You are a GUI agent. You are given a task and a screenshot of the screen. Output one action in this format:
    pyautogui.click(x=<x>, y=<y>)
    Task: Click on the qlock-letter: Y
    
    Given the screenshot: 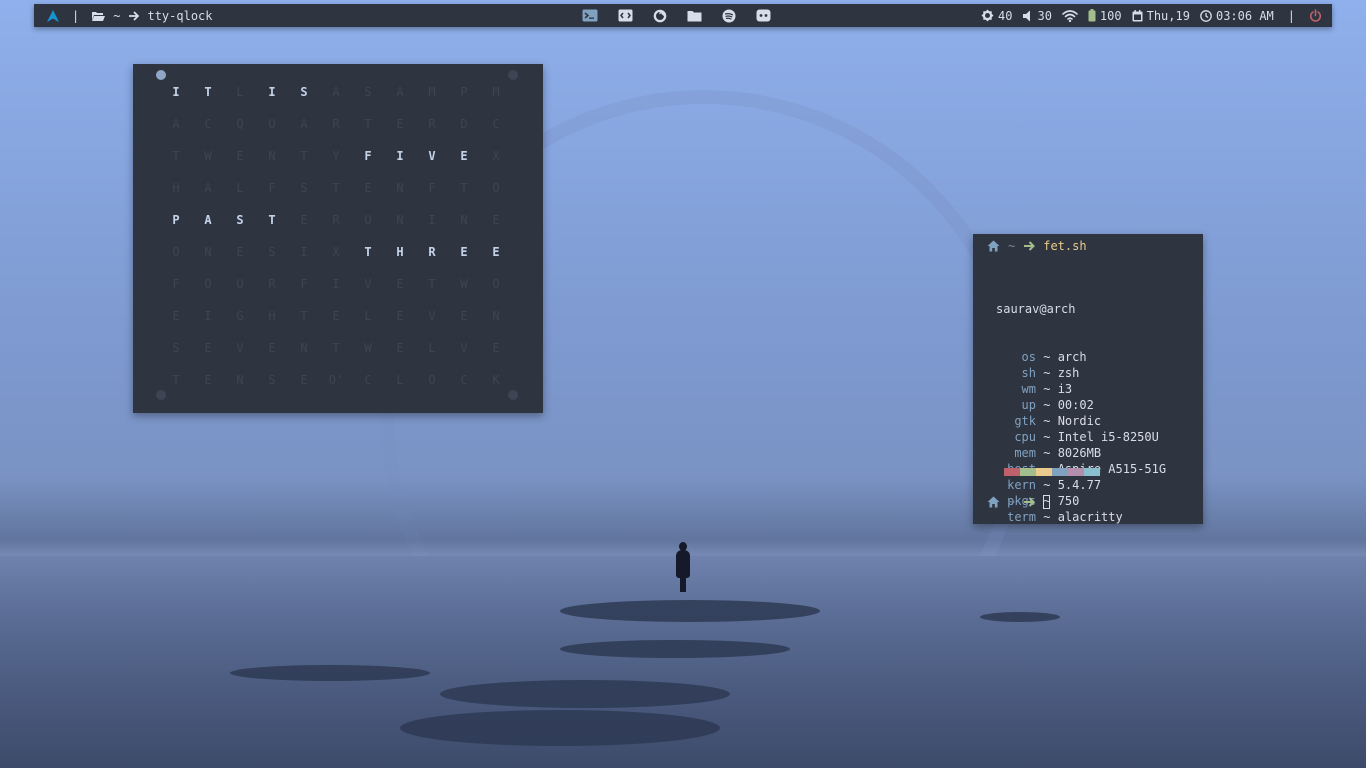 What is the action you would take?
    pyautogui.click(x=336, y=156)
    